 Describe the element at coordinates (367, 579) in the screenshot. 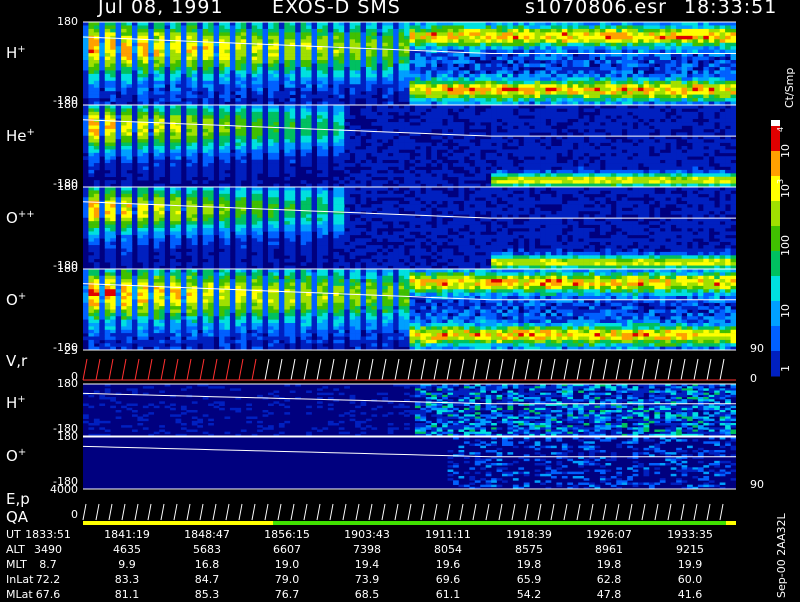

I see `cell-inlat: 73.9` at that location.